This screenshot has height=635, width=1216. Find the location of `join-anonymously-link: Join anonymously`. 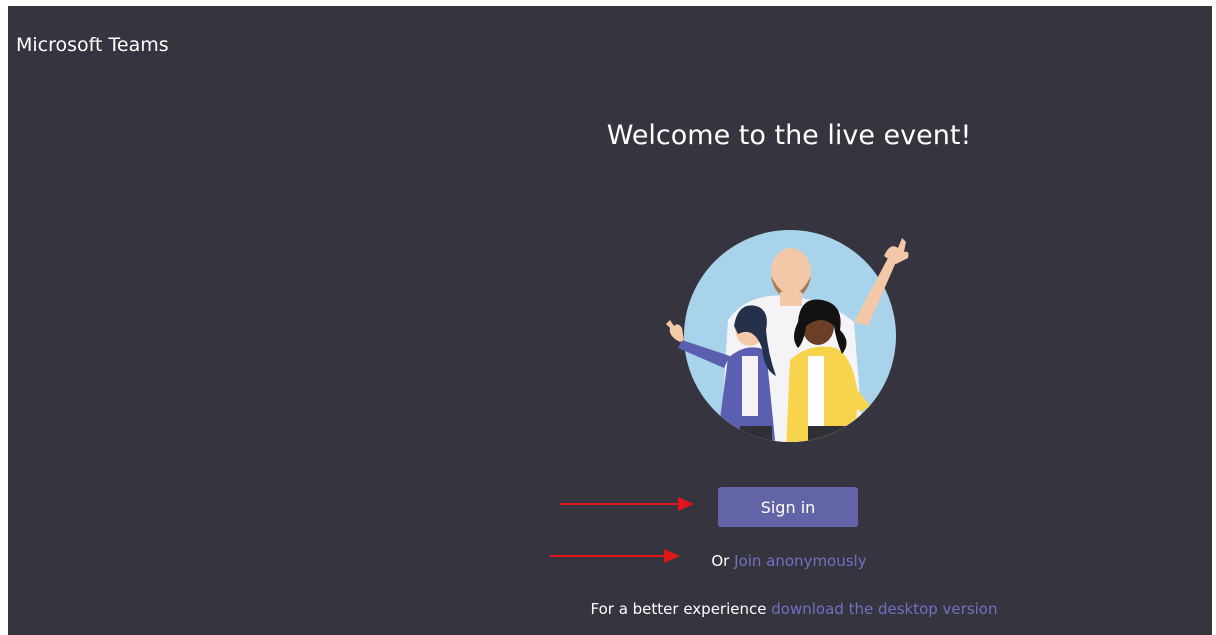

join-anonymously-link: Join anonymously is located at coordinates (800, 561).